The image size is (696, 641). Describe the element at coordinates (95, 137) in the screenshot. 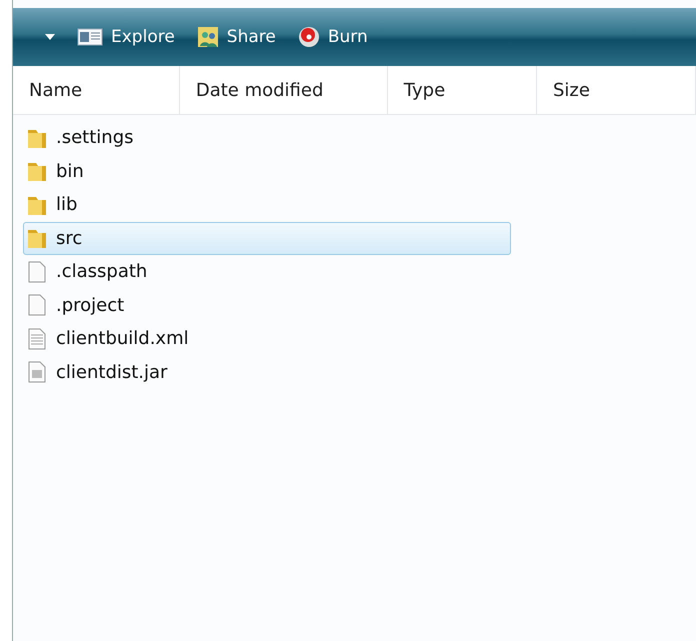

I see `file-name: .settings` at that location.